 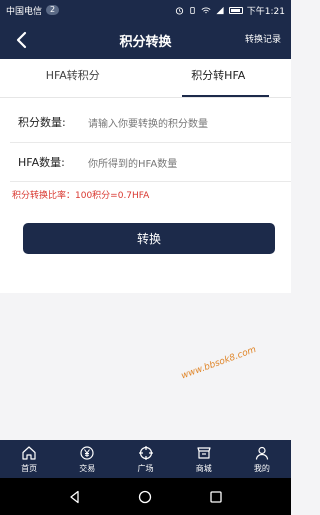 I want to click on tab-bar-label: 交易, so click(x=87, y=468).